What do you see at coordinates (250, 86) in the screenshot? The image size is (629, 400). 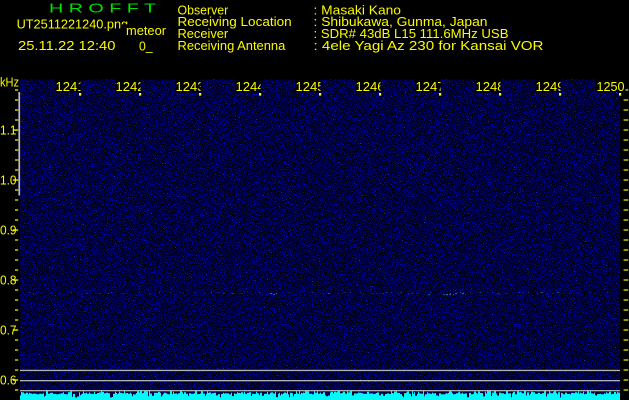 I see `svg-text: 1244` at bounding box center [250, 86].